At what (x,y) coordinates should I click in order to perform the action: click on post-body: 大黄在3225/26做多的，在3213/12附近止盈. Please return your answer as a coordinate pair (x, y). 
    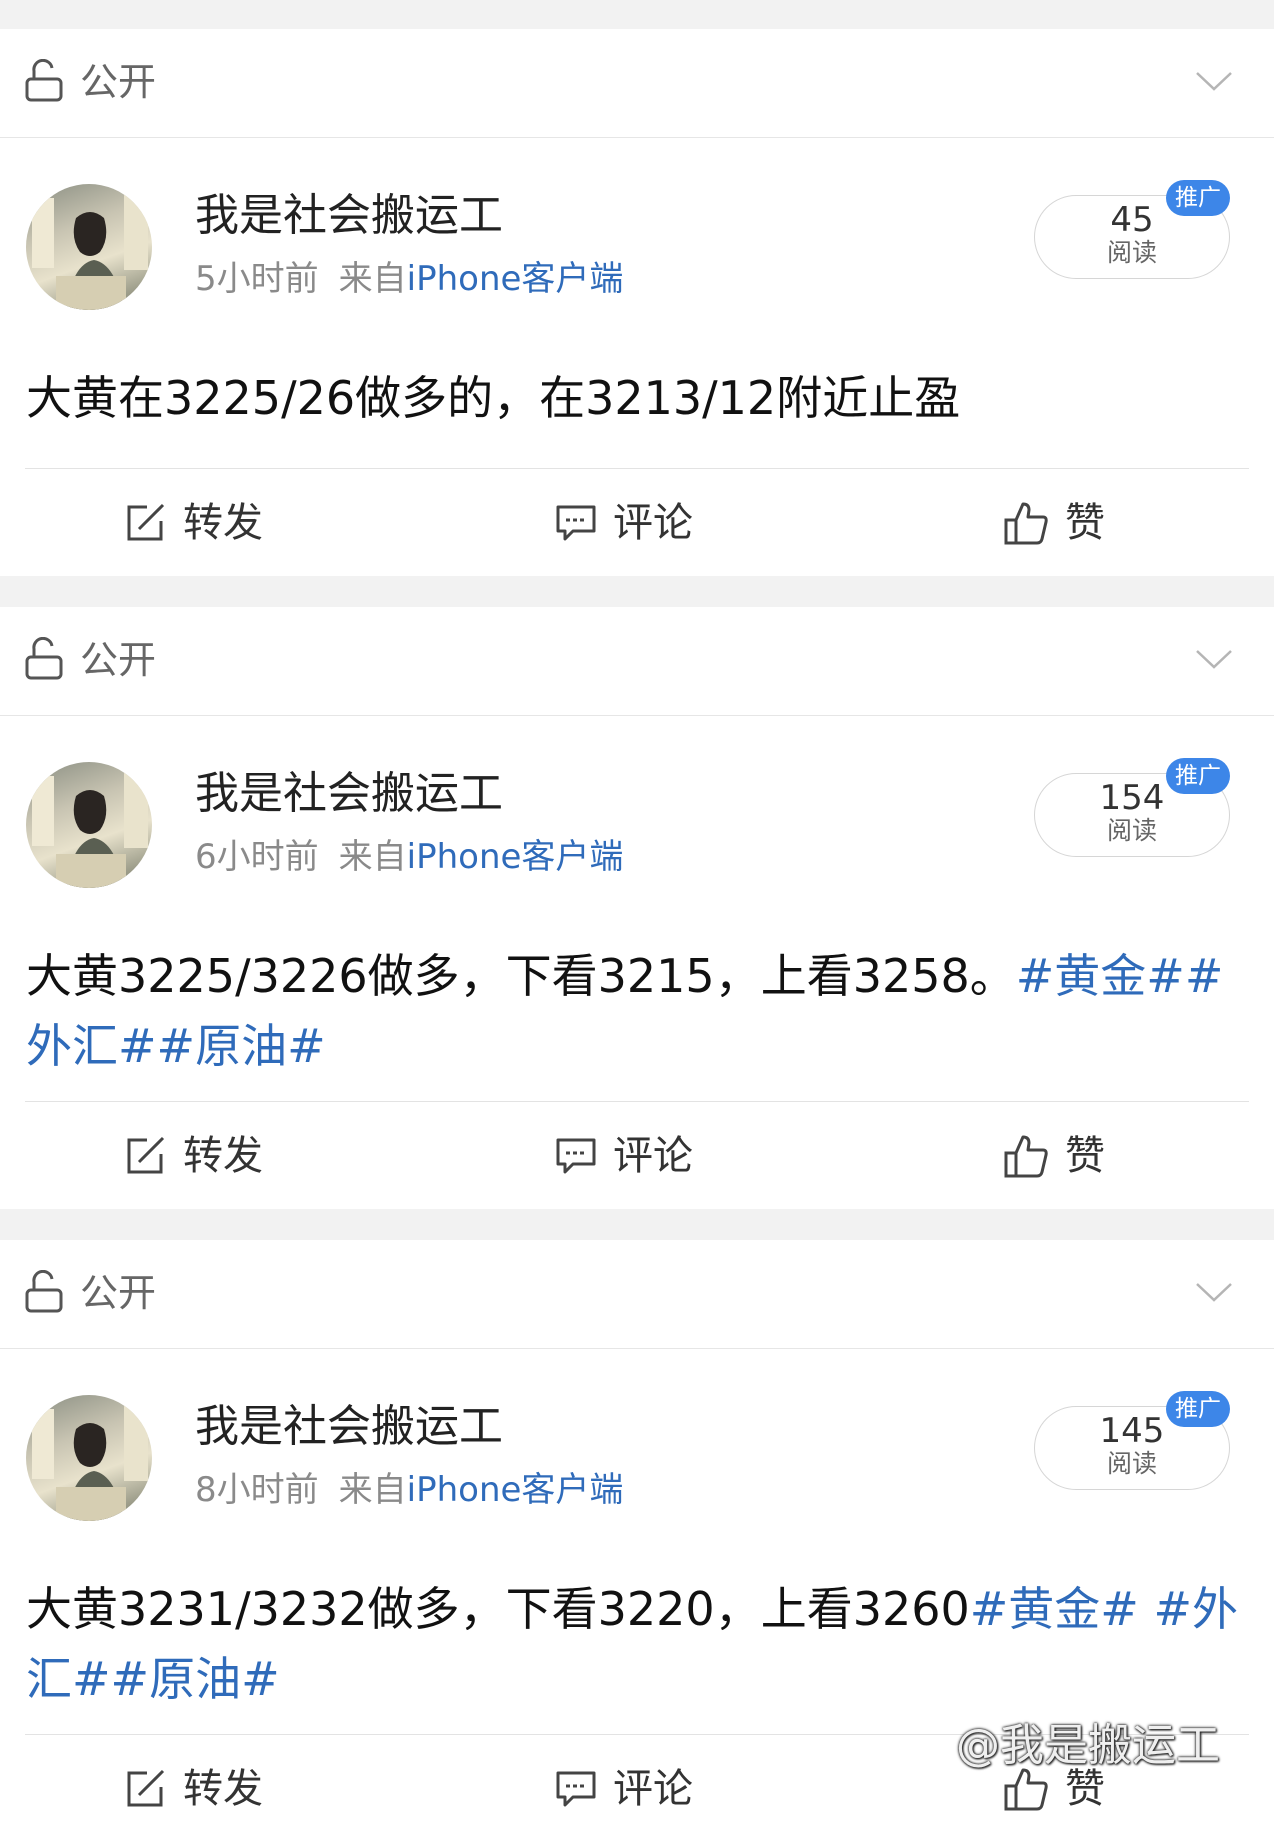
    Looking at the image, I should click on (493, 398).